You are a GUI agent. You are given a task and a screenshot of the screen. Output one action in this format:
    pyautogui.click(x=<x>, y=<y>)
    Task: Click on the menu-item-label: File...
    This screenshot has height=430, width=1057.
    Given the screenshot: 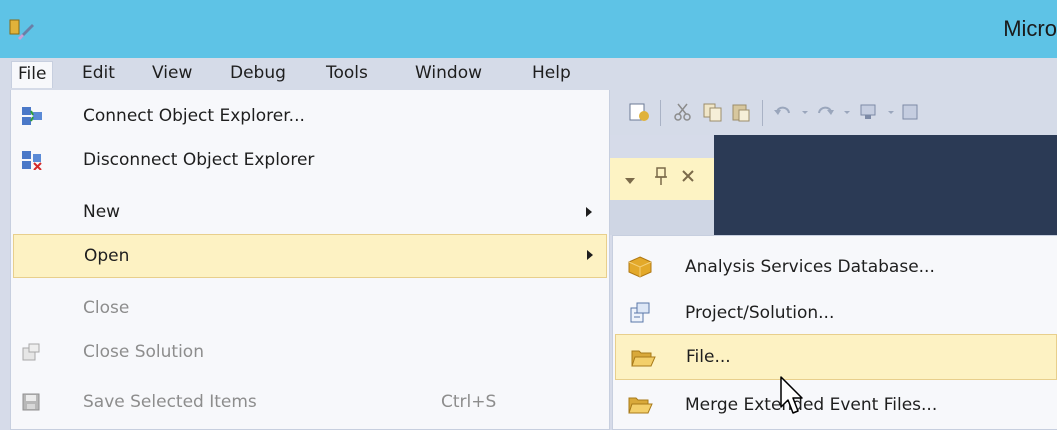 What is the action you would take?
    pyautogui.click(x=708, y=357)
    